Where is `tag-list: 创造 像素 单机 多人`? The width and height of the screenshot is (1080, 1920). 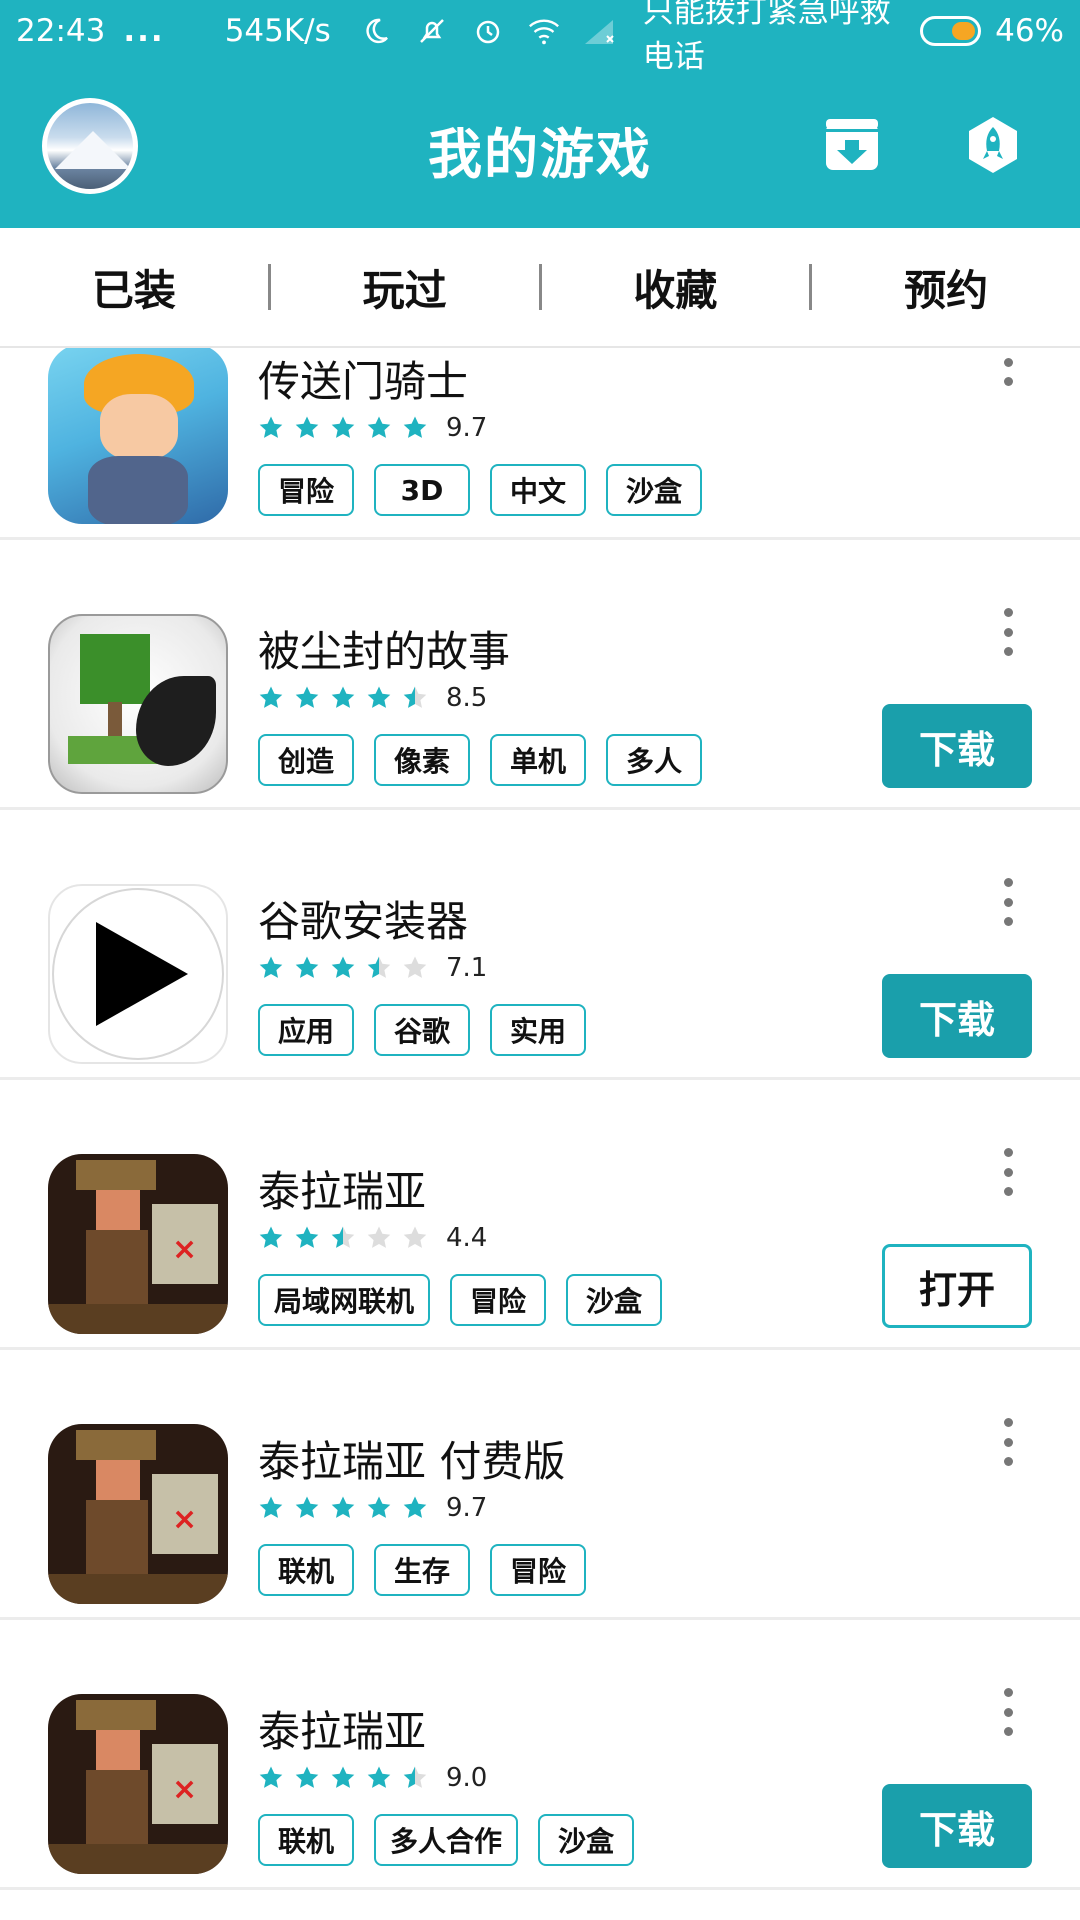 tag-list: 创造 像素 单机 多人 is located at coordinates (480, 760).